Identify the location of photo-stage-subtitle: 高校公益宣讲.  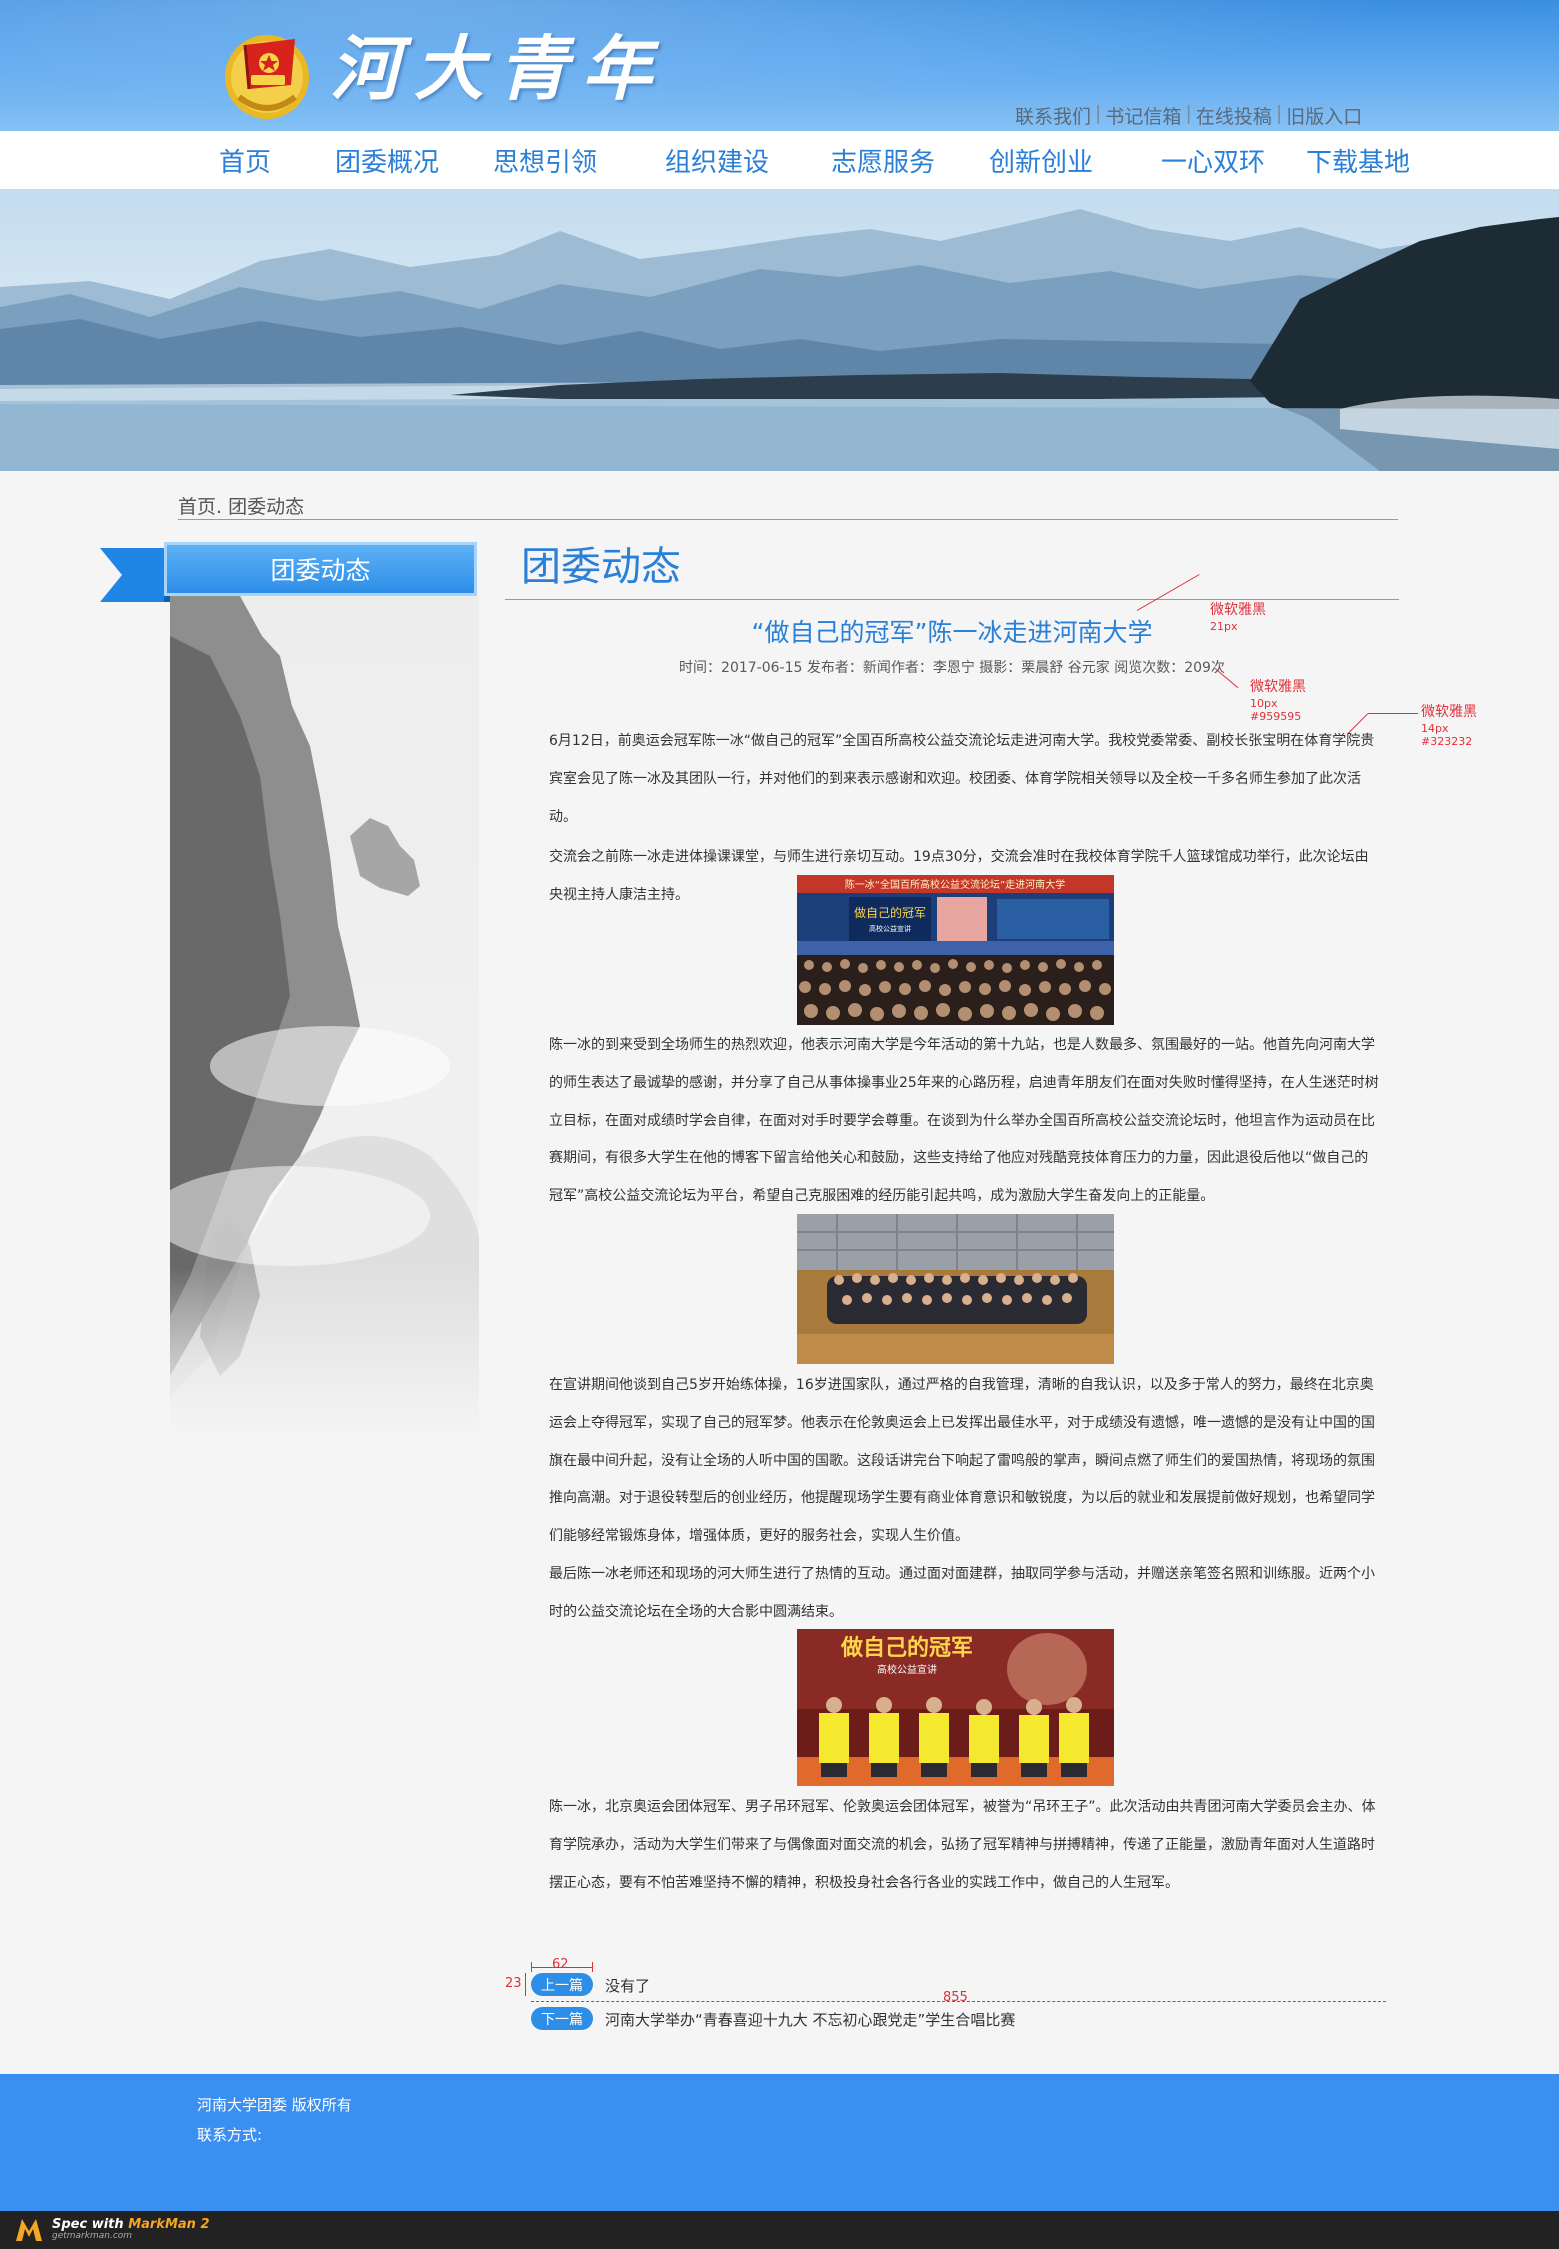
(907, 1669).